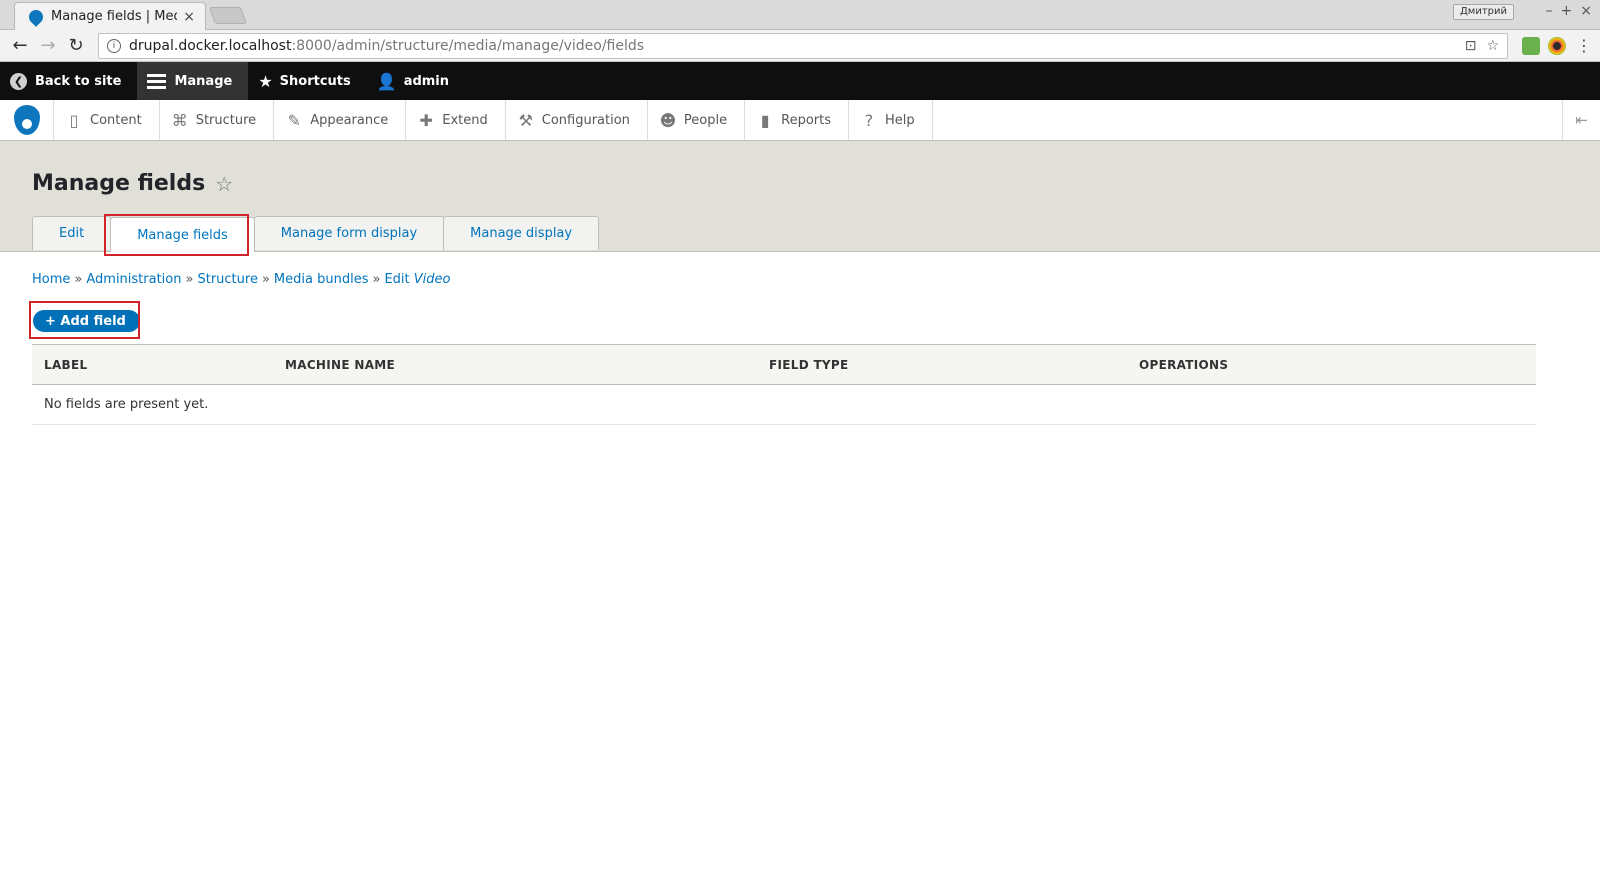 The width and height of the screenshot is (1600, 873). What do you see at coordinates (525, 120) in the screenshot?
I see `wrench-icon: ⚒` at bounding box center [525, 120].